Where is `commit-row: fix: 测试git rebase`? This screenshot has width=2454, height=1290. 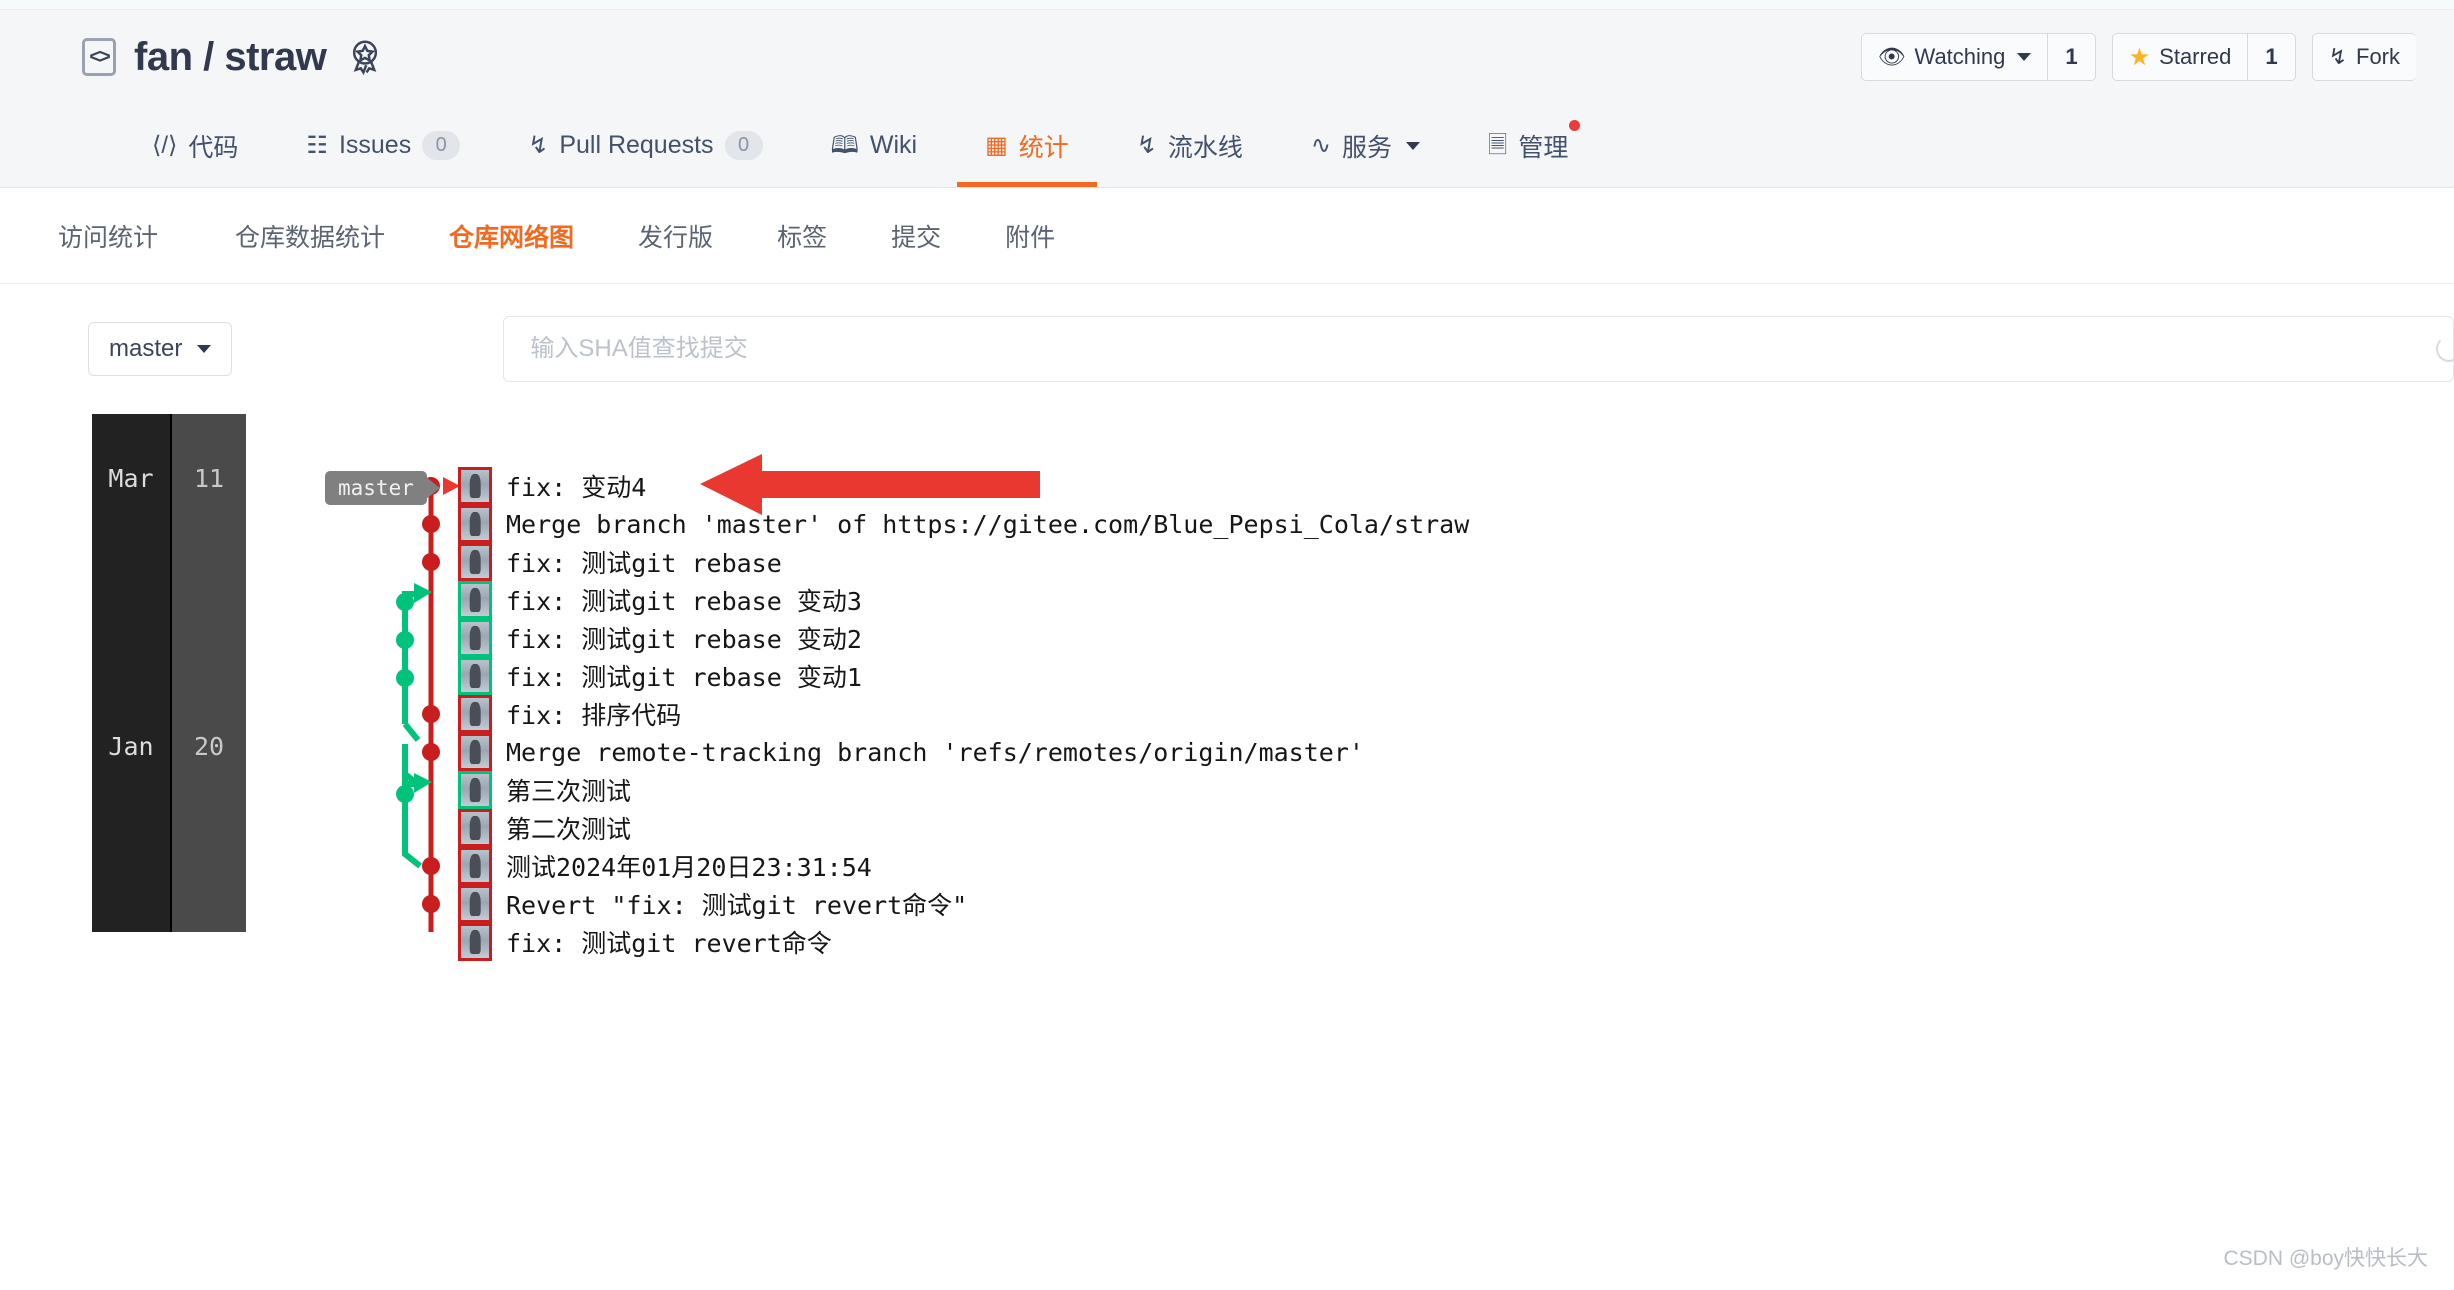 commit-row: fix: 测试git rebase is located at coordinates (620, 562).